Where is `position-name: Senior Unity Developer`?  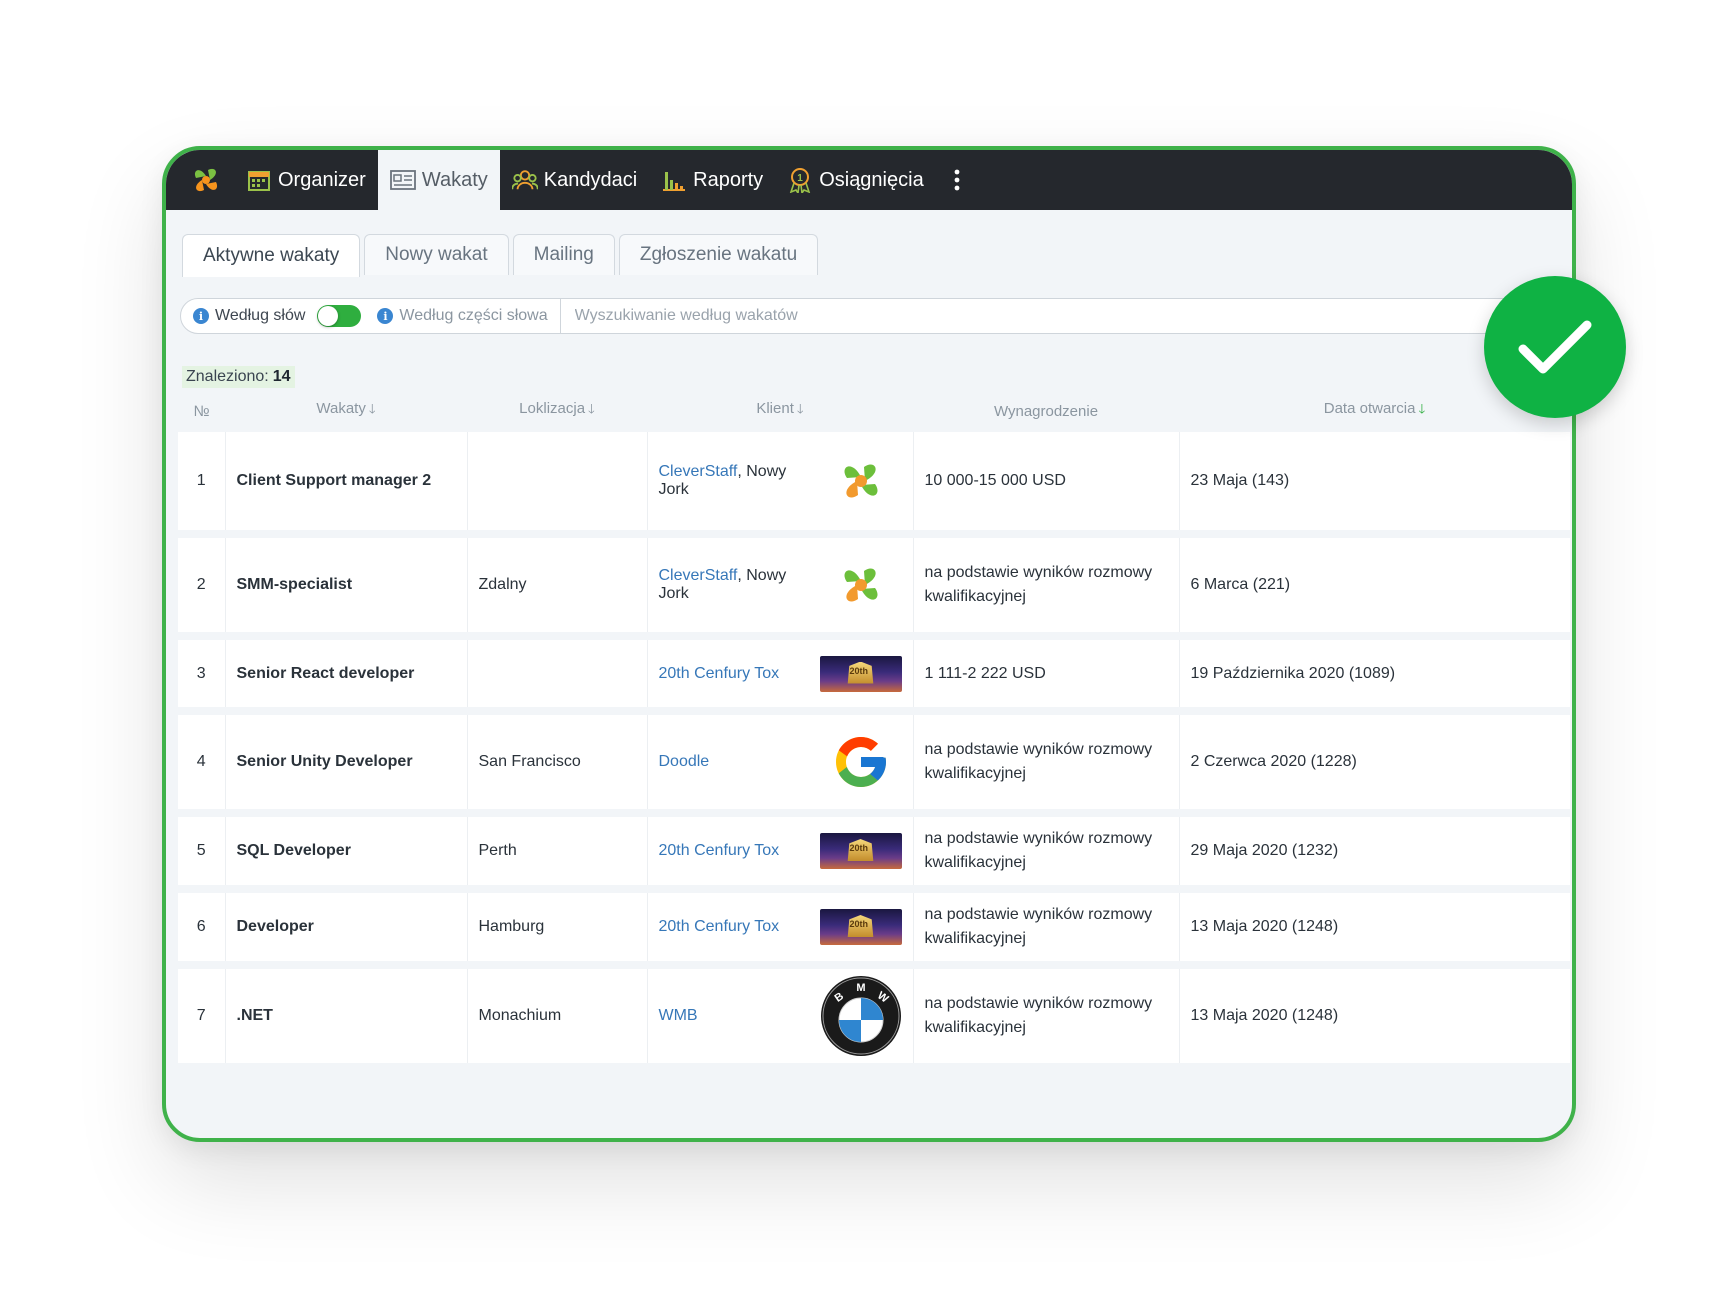
position-name: Senior Unity Developer is located at coordinates (346, 764).